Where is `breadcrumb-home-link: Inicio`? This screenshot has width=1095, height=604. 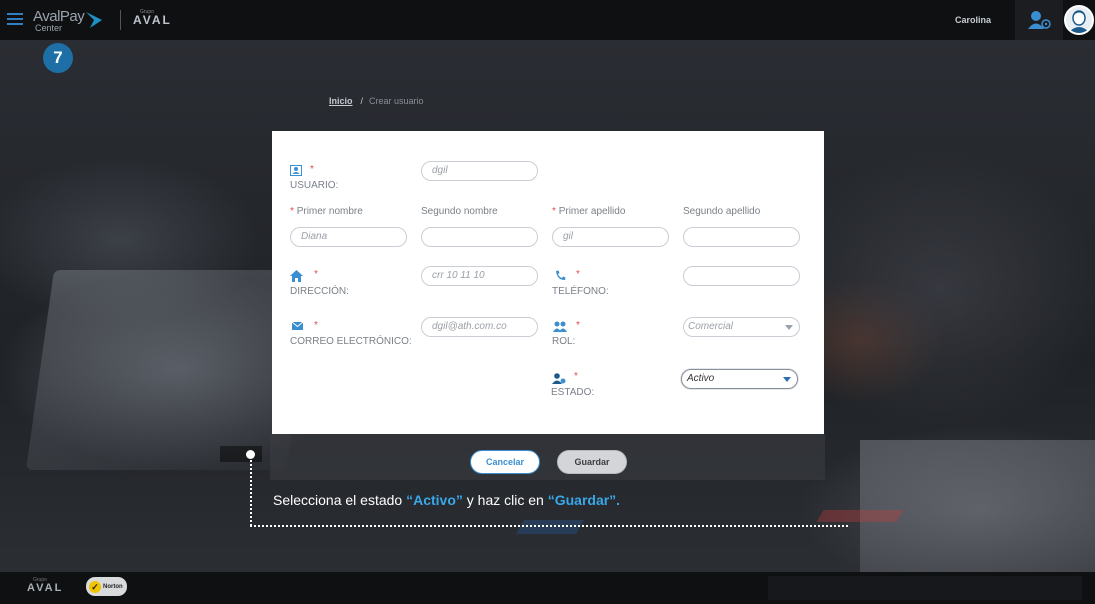 breadcrumb-home-link: Inicio is located at coordinates (341, 101).